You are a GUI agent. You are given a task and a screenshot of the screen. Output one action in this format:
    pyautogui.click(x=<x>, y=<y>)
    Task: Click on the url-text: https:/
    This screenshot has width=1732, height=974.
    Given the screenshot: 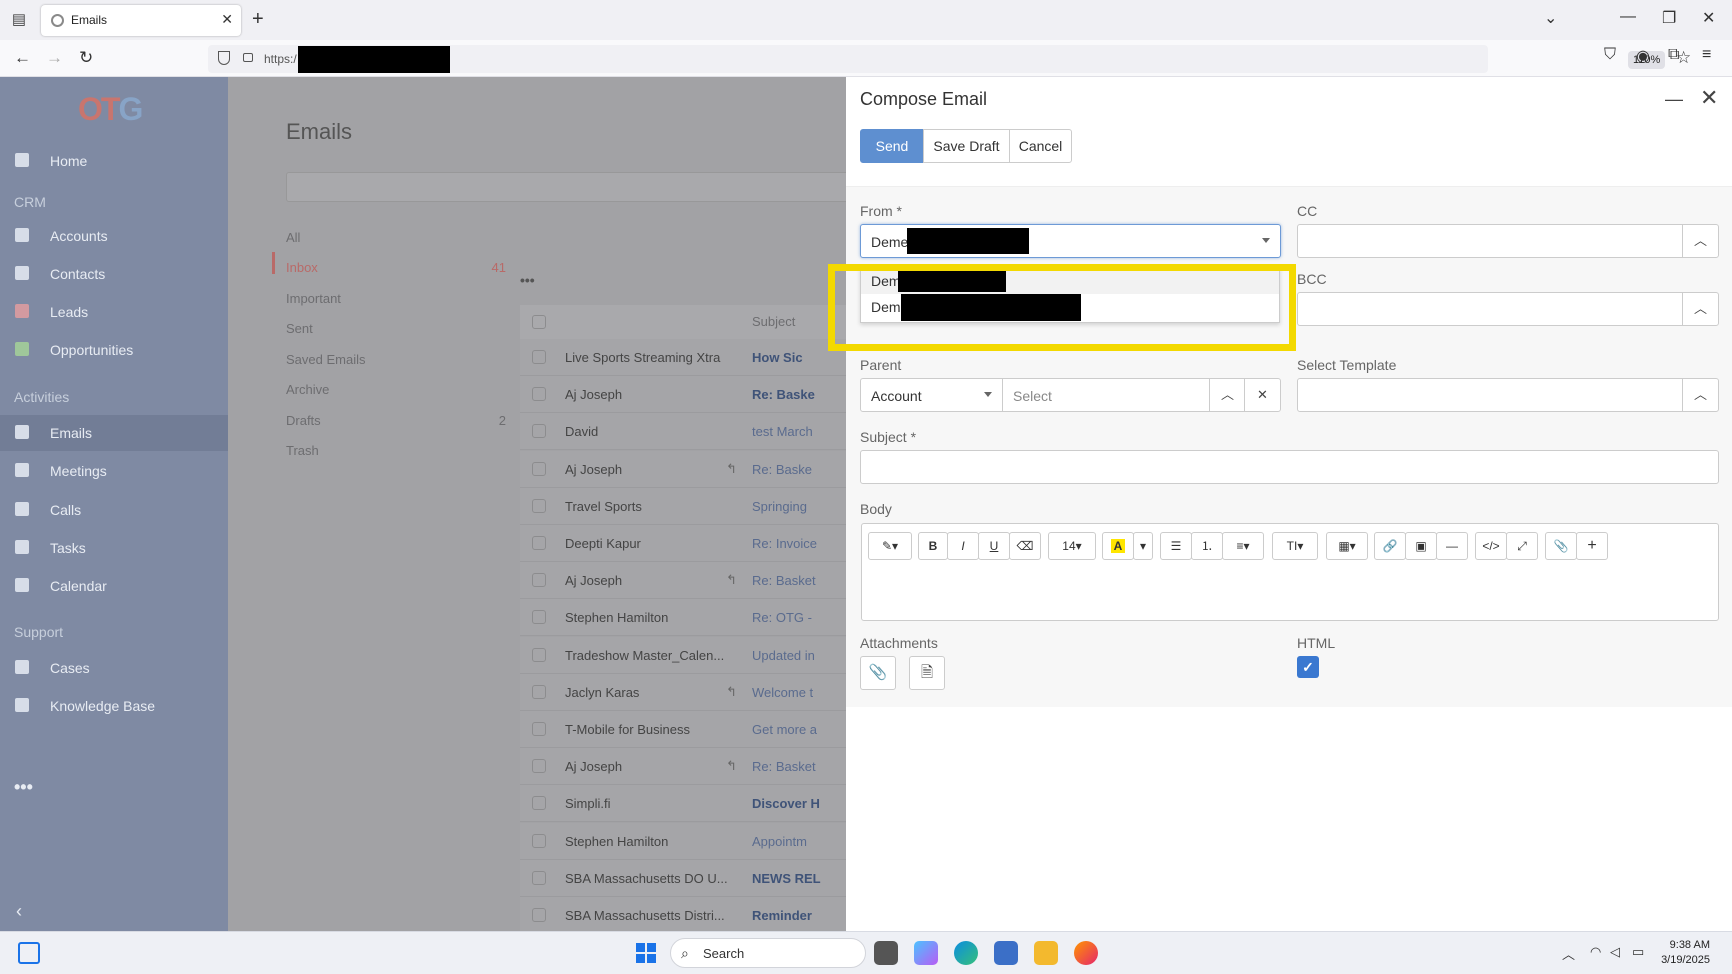 What is the action you would take?
    pyautogui.click(x=280, y=59)
    